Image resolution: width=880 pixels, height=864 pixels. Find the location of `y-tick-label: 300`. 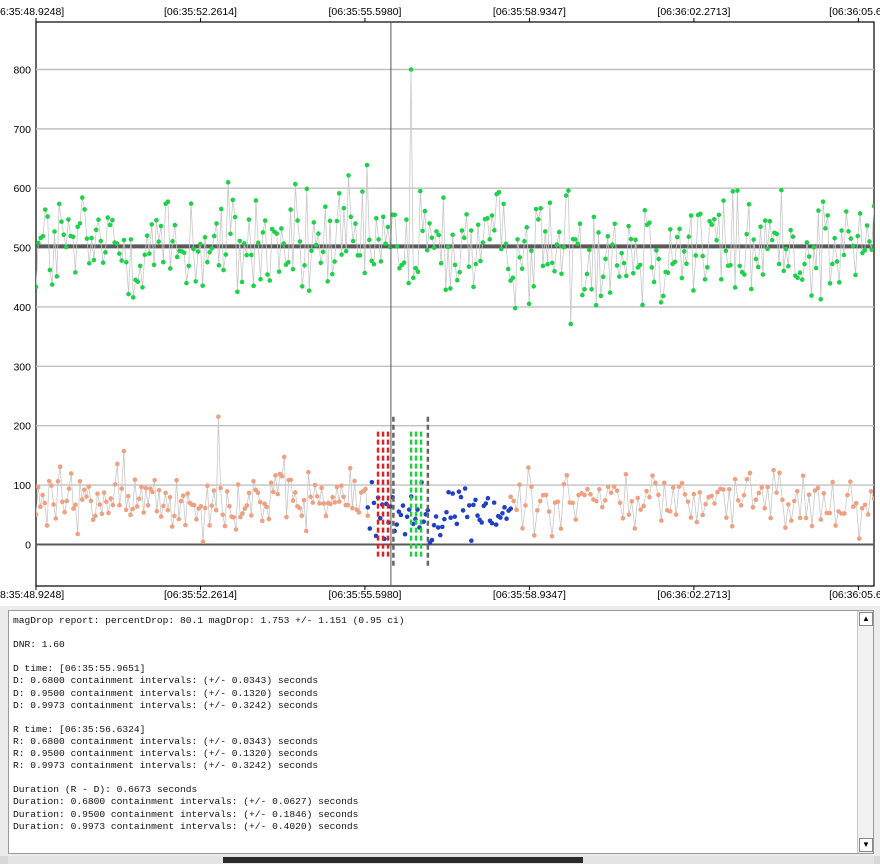

y-tick-label: 300 is located at coordinates (22, 367).